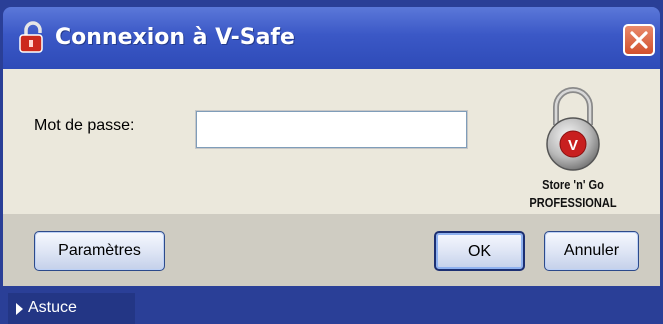 This screenshot has width=663, height=324. I want to click on tip-toggle: Astuce, so click(71, 308).